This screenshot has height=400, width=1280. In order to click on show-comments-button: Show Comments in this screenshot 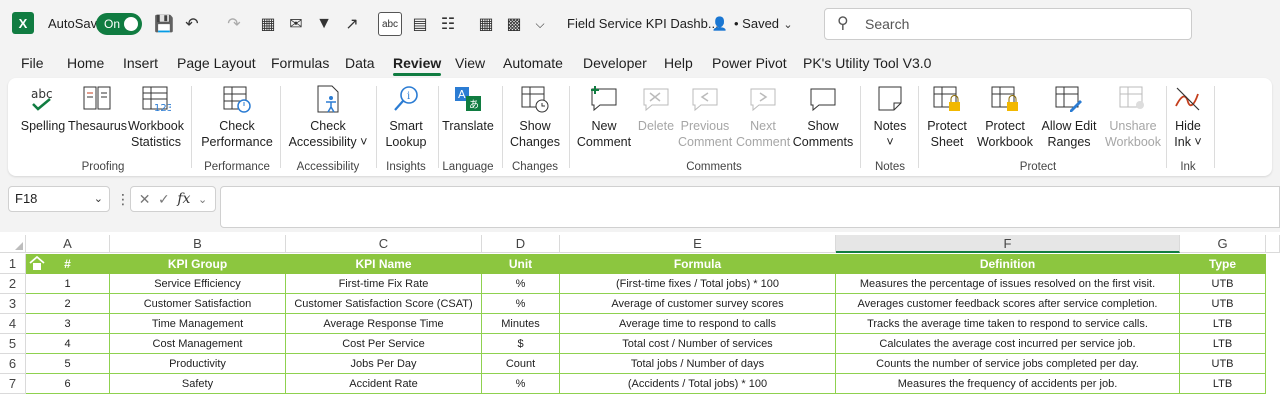, I will do `click(823, 117)`.